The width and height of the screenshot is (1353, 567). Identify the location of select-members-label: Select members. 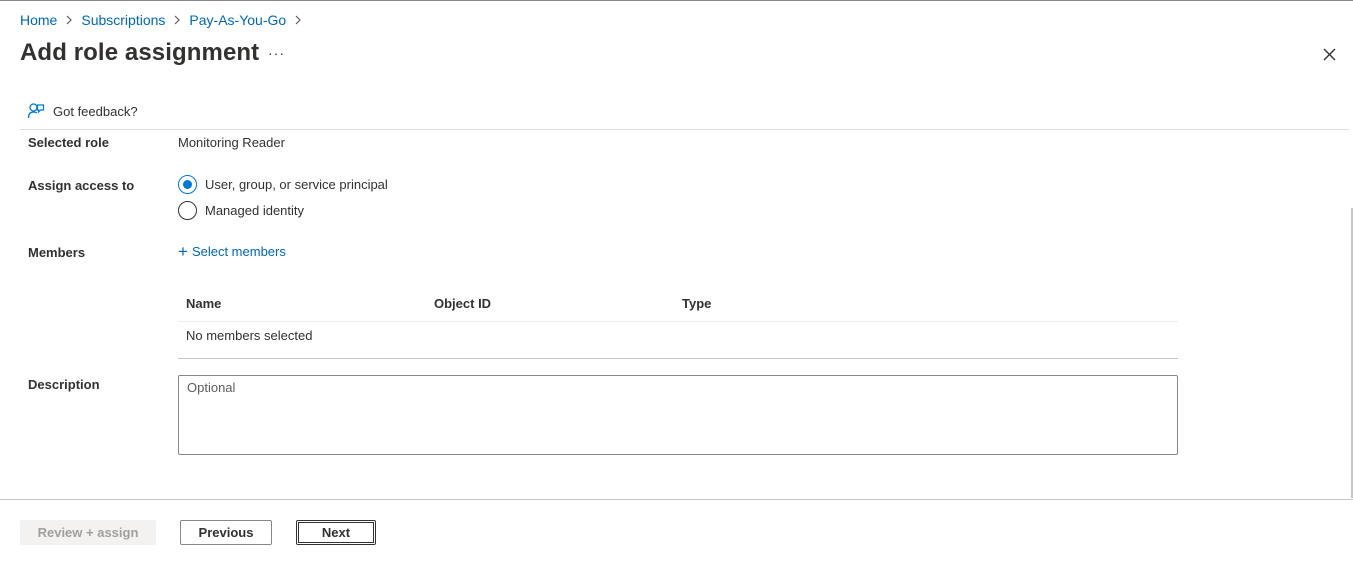
(238, 251).